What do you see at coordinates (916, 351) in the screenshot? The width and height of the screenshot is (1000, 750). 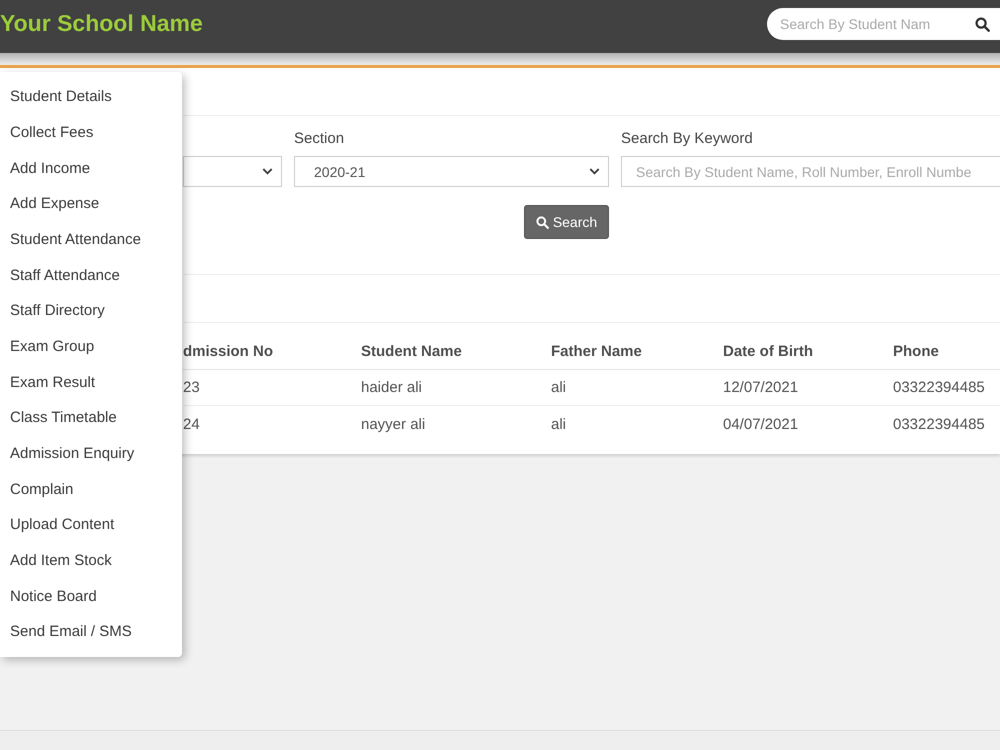 I see `column-header: Phone` at bounding box center [916, 351].